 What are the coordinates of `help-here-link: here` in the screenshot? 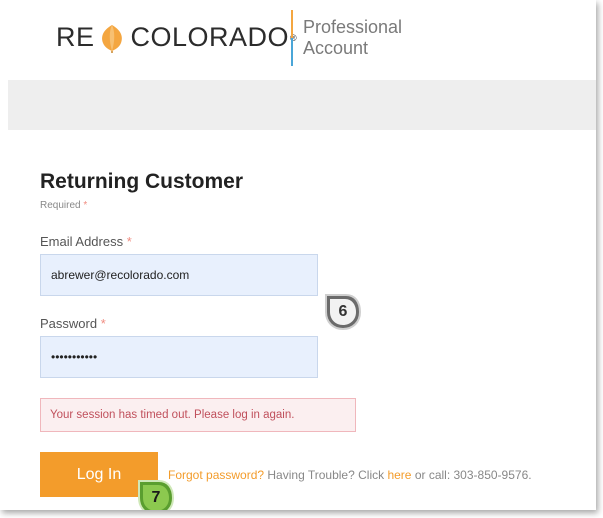 It's located at (399, 475).